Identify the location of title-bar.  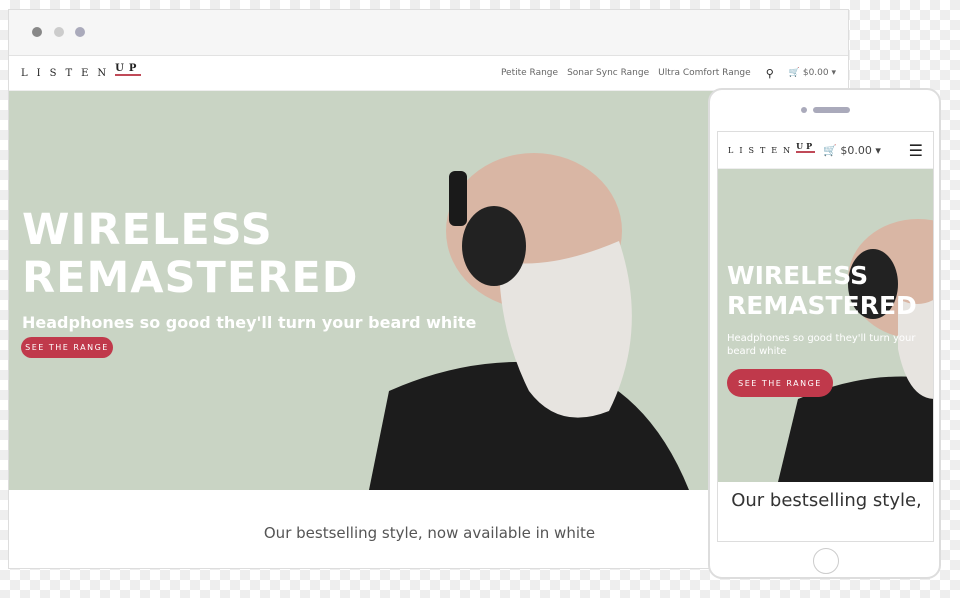
(428, 33).